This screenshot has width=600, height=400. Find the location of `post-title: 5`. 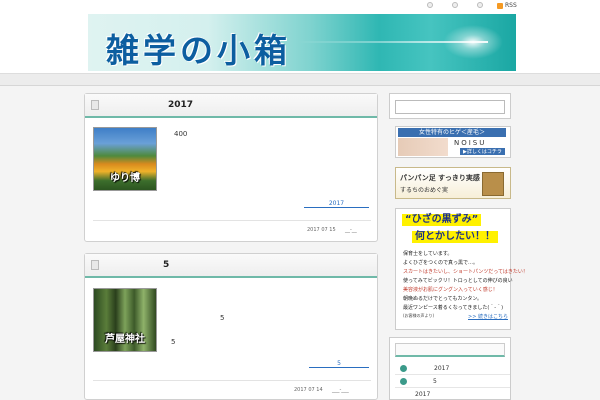

post-title: 5 is located at coordinates (166, 265).